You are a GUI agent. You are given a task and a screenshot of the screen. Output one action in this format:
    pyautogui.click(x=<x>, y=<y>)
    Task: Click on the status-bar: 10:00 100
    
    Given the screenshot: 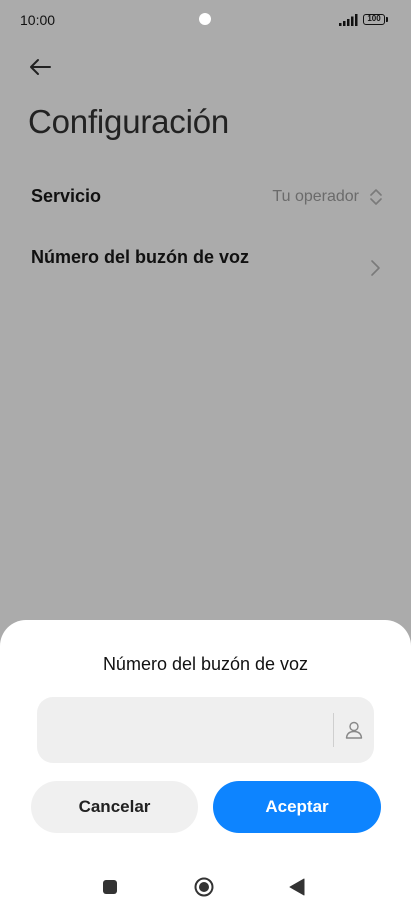 What is the action you would take?
    pyautogui.click(x=205, y=20)
    